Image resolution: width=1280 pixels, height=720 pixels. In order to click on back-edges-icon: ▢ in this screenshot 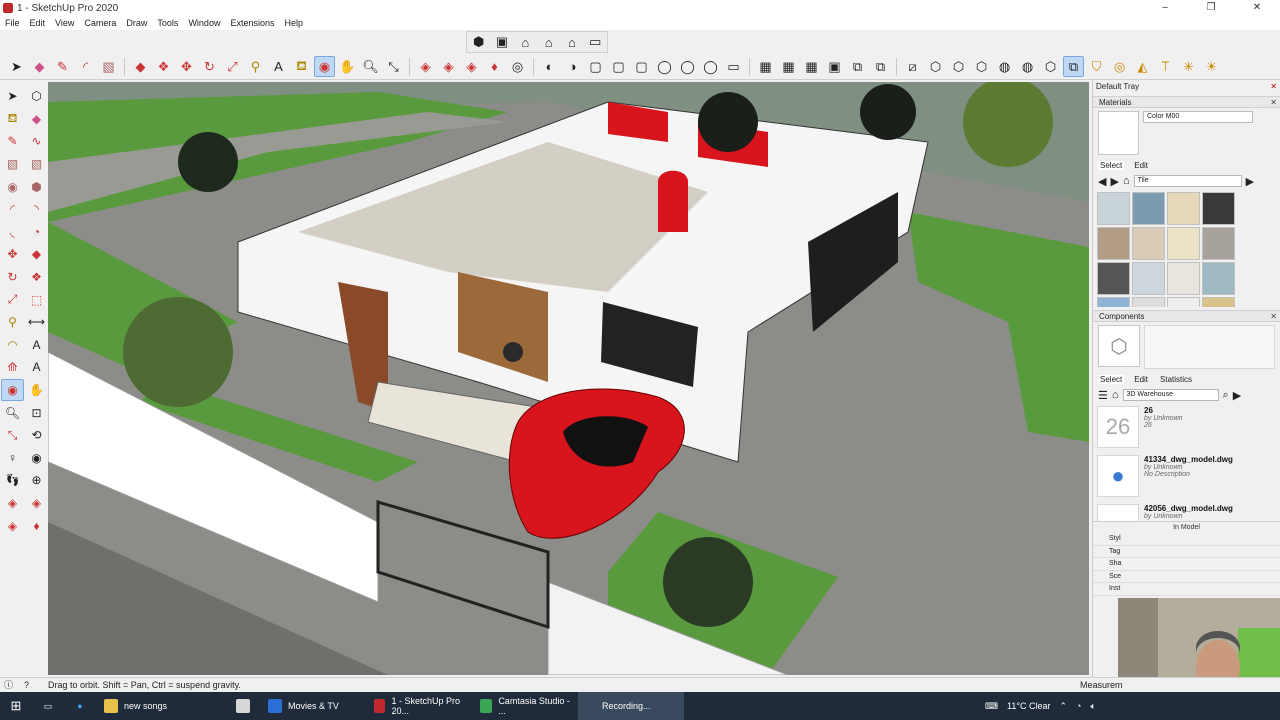, I will do `click(618, 66)`.